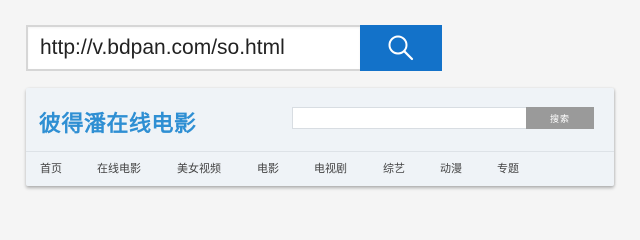 This screenshot has height=240, width=640. Describe the element at coordinates (119, 168) in the screenshot. I see `nav-item-online-movies: 在线电影` at that location.